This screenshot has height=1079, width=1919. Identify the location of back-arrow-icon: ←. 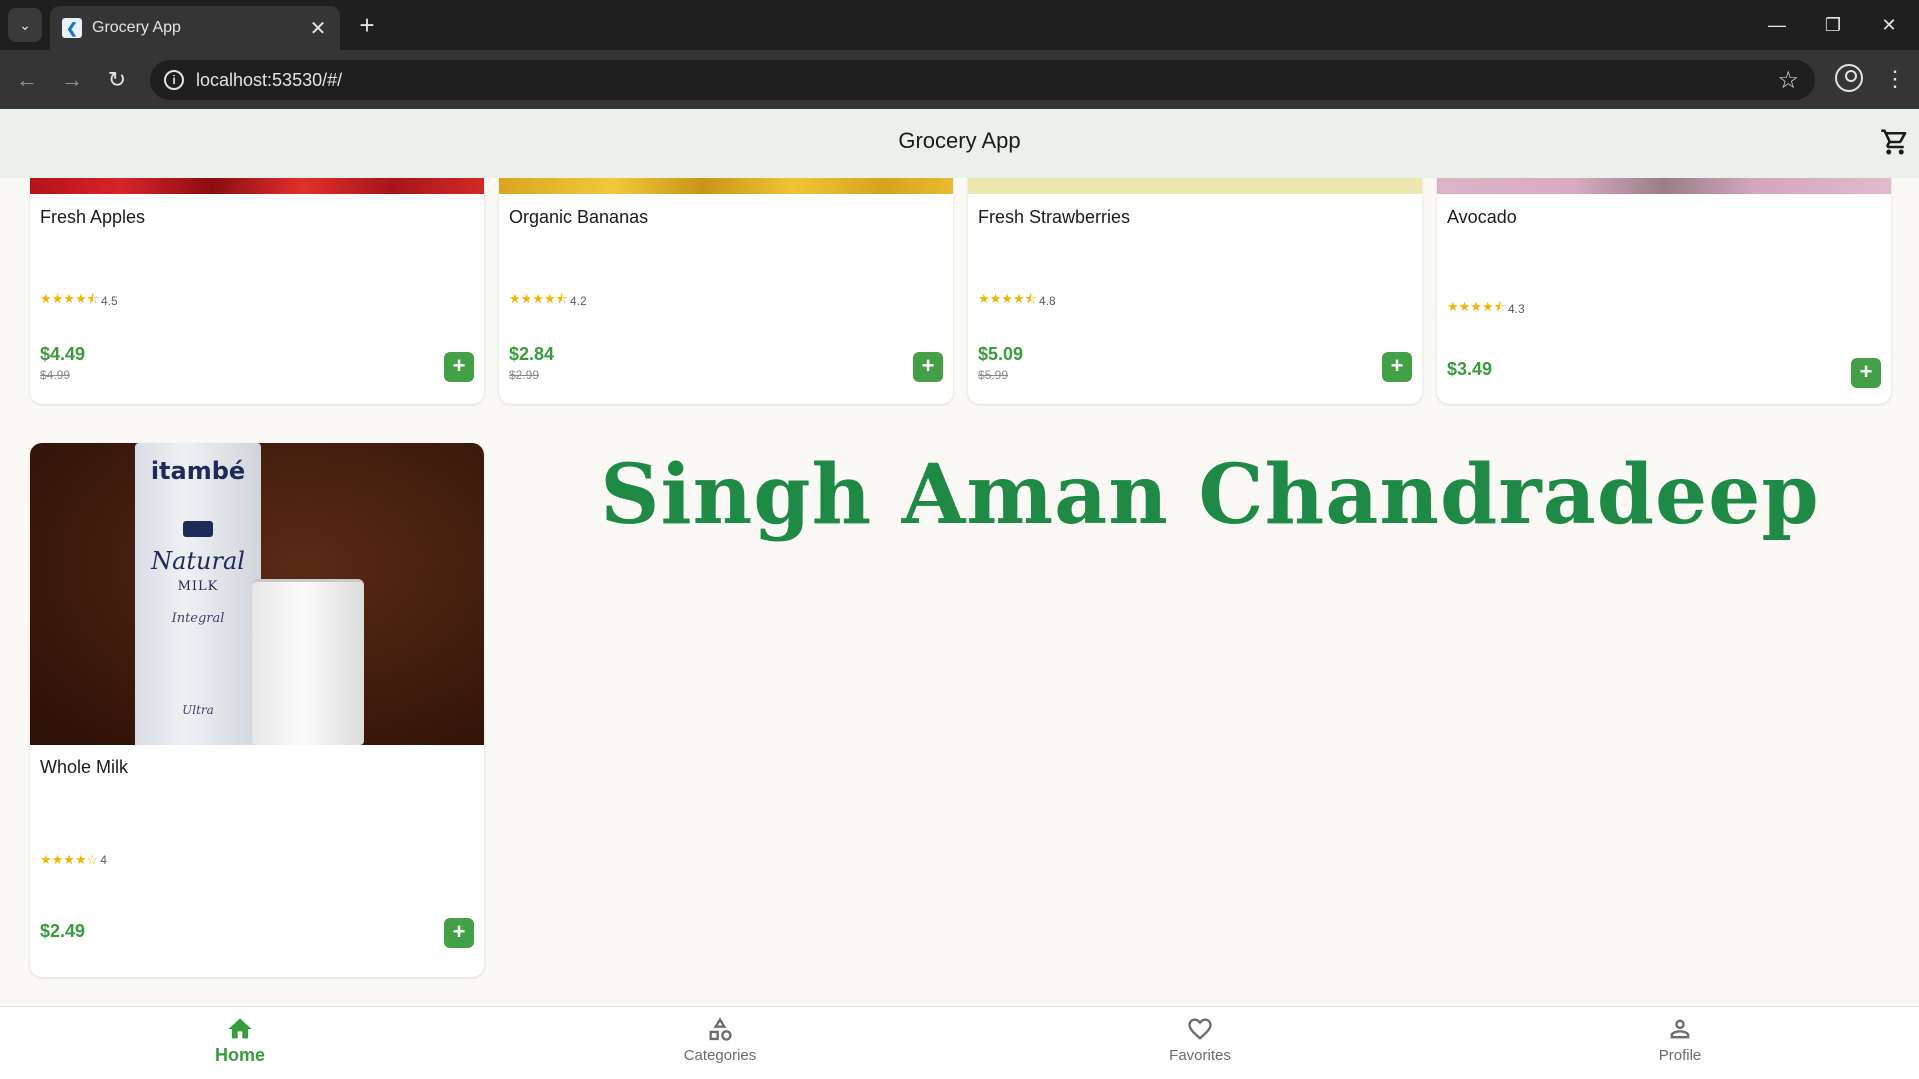
(27, 80).